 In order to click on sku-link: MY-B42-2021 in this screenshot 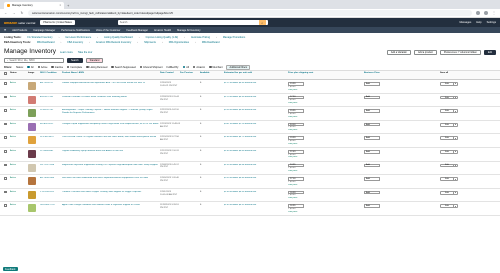, I will do `click(51, 124)`.